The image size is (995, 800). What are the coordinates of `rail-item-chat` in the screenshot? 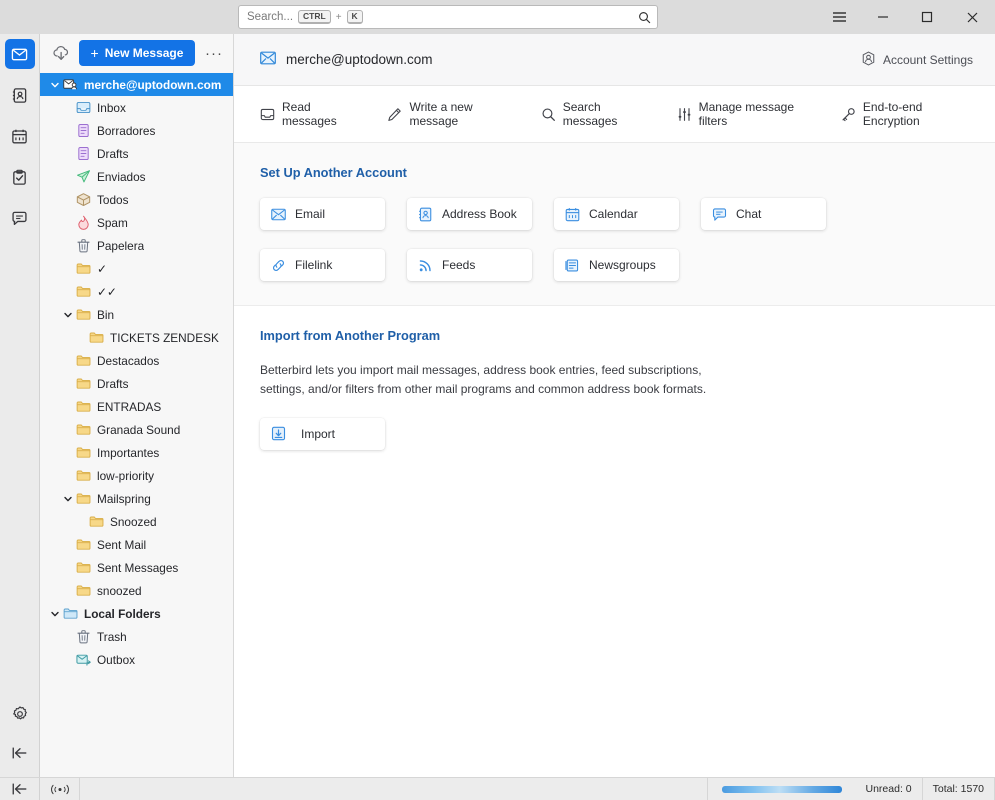 It's located at (20, 218).